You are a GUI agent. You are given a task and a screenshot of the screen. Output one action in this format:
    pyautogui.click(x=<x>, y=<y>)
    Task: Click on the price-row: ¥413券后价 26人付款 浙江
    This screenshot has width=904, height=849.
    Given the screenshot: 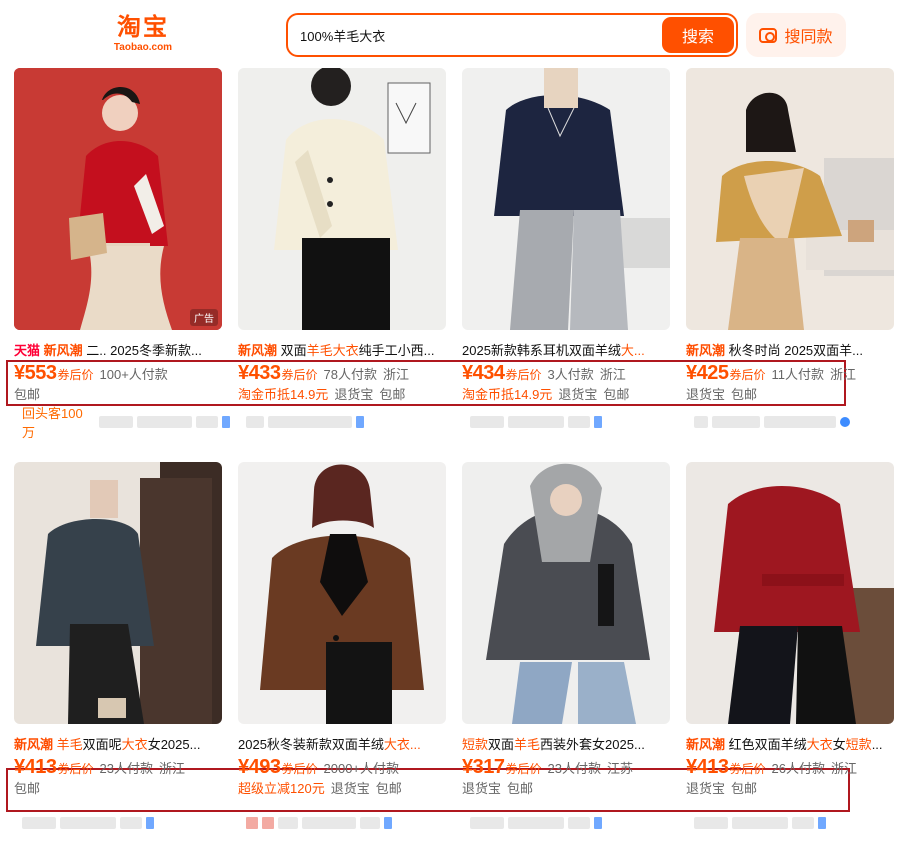 What is the action you would take?
    pyautogui.click(x=795, y=767)
    